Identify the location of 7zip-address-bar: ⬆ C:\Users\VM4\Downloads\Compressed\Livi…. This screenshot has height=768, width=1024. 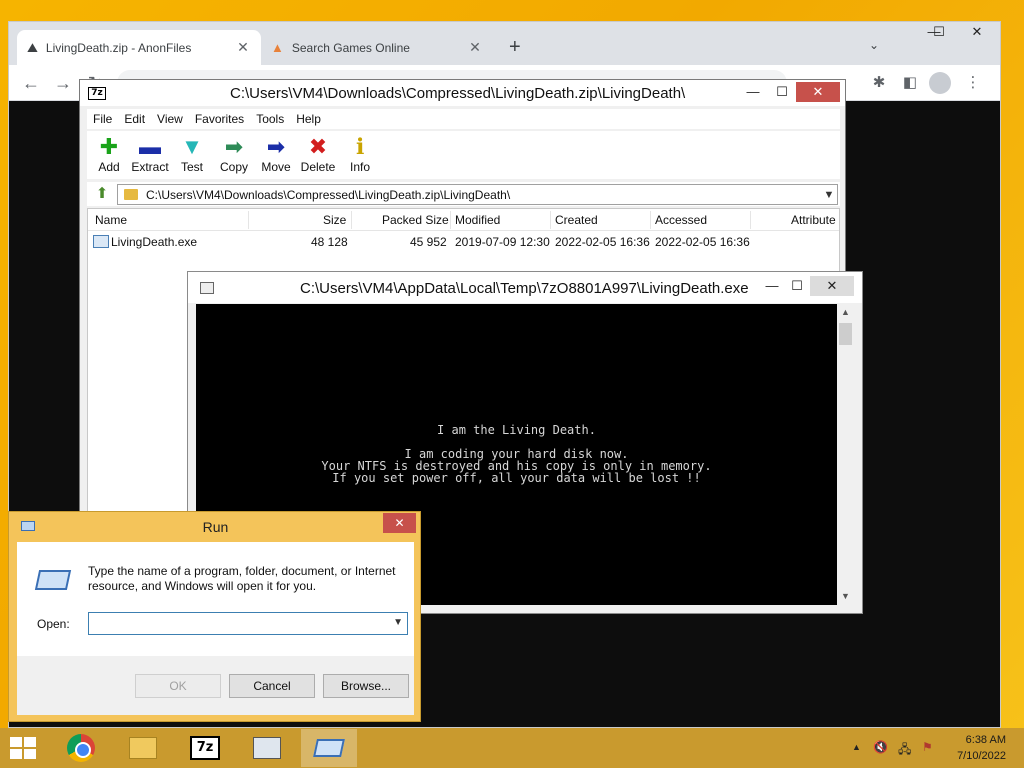
(463, 194).